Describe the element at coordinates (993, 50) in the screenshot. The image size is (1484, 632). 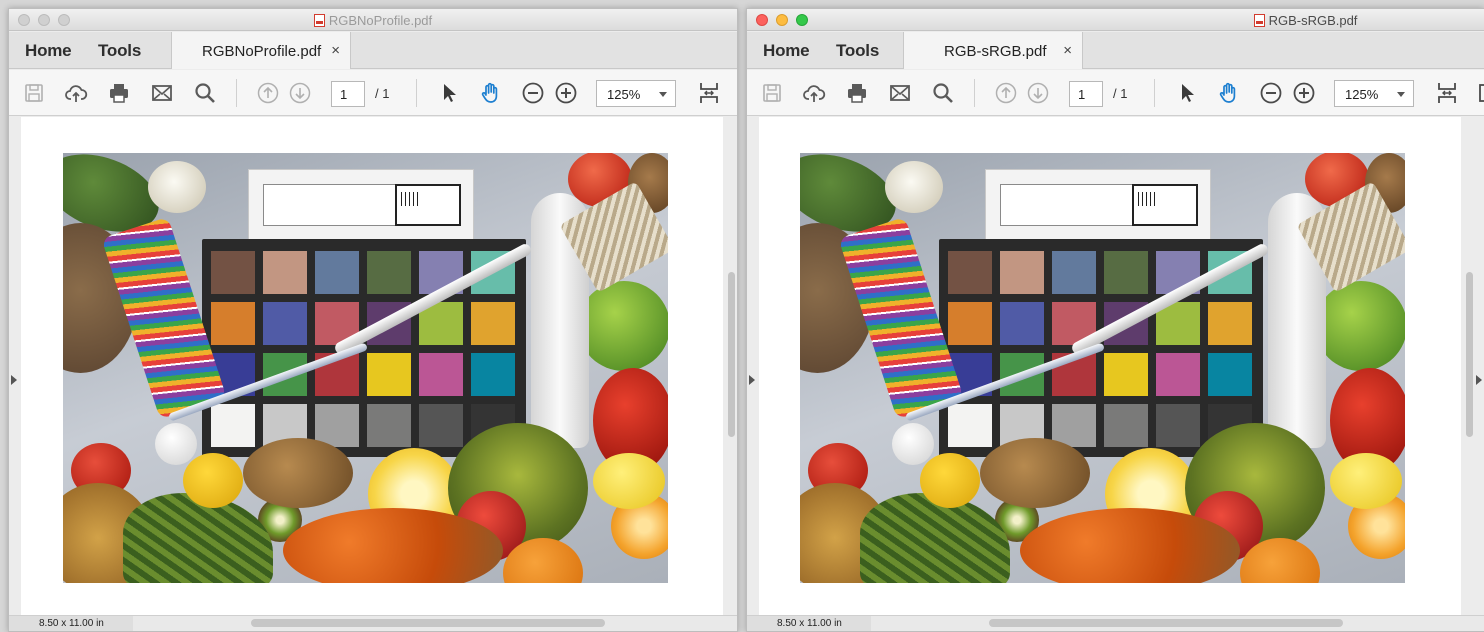
I see `document-tab: RGB-sRGB.pdf ×` at that location.